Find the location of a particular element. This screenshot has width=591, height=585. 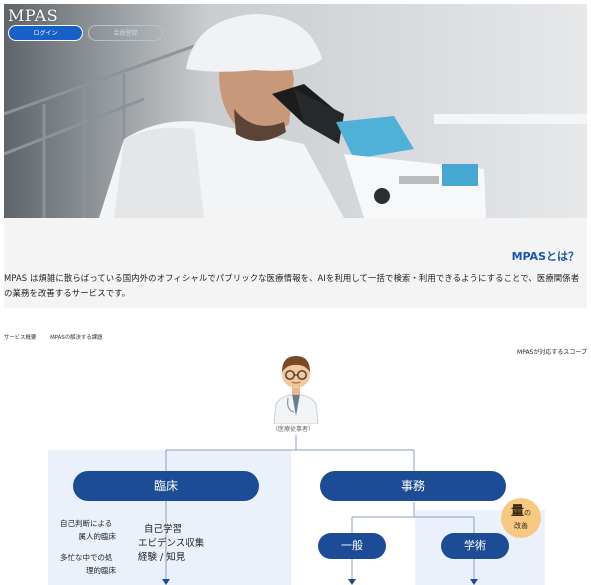

login-button: ログイン is located at coordinates (45, 33).